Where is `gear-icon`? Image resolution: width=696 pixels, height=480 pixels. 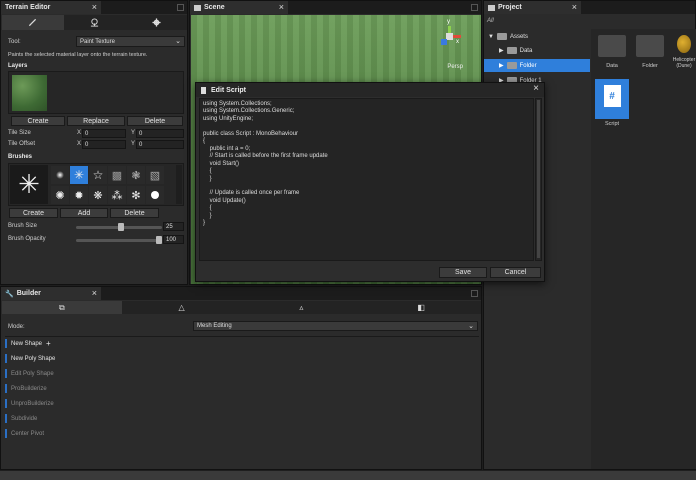
gear-icon is located at coordinates (156, 22).